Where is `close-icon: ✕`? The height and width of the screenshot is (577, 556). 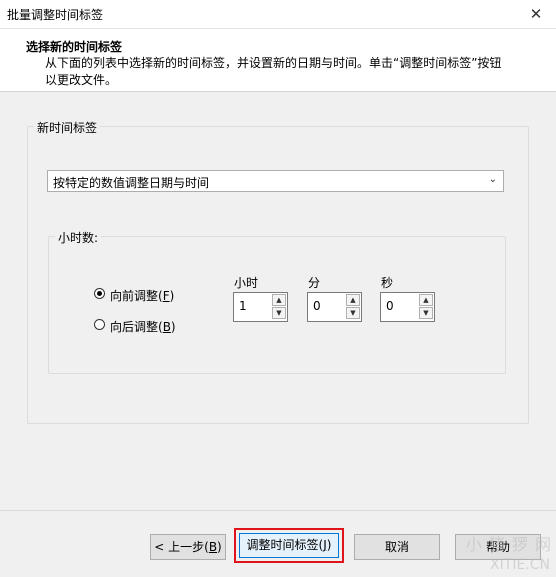
close-icon: ✕ is located at coordinates (536, 14).